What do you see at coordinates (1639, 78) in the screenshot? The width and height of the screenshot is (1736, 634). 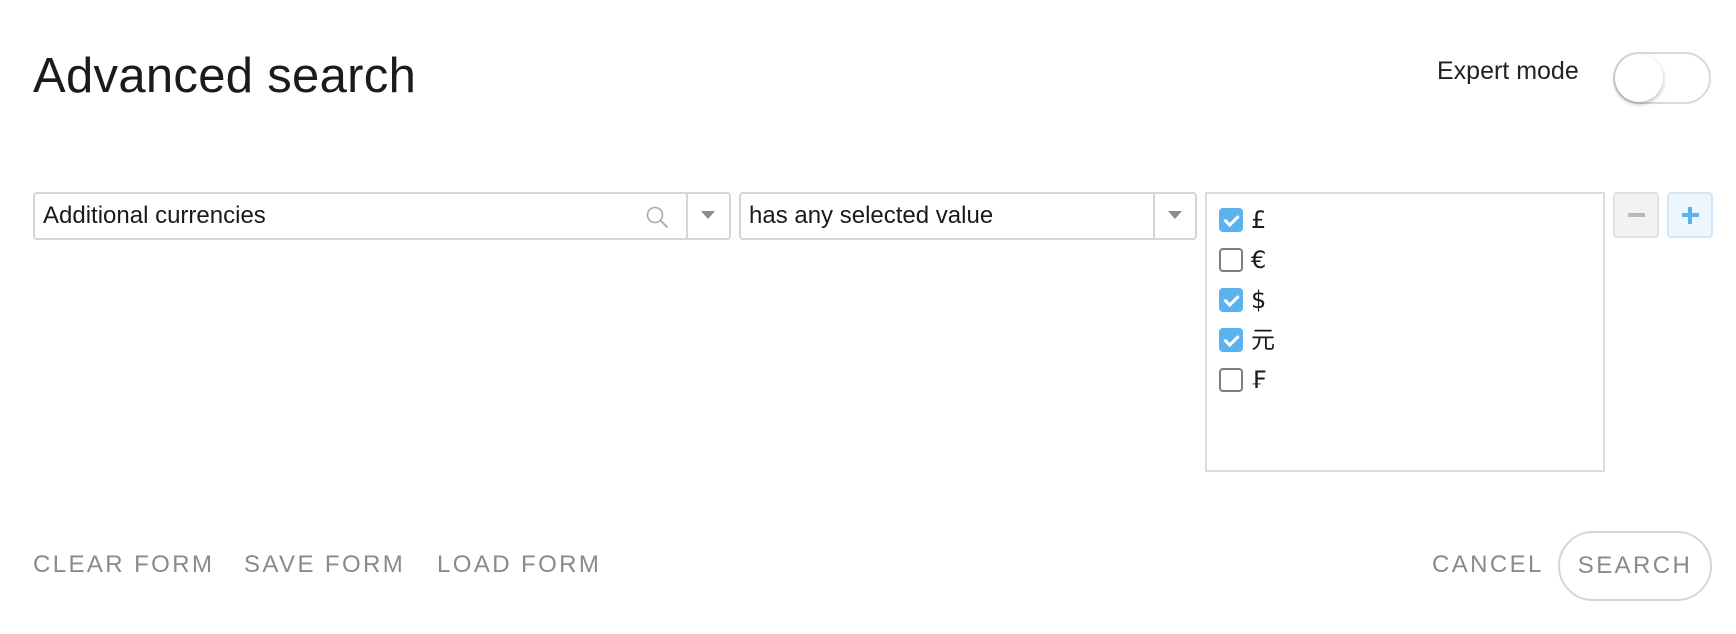 I see `toggle-knob` at bounding box center [1639, 78].